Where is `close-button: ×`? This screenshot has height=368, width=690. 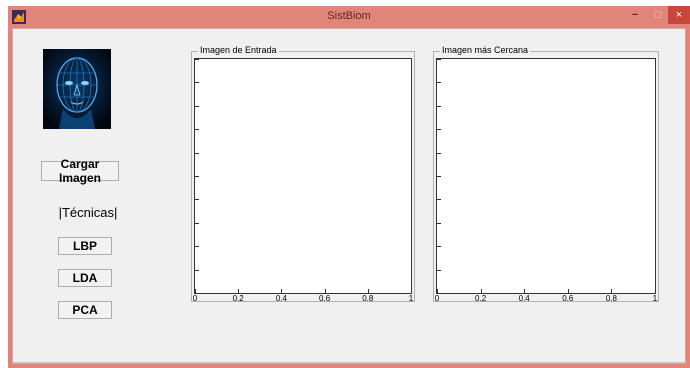
close-button: × is located at coordinates (679, 15).